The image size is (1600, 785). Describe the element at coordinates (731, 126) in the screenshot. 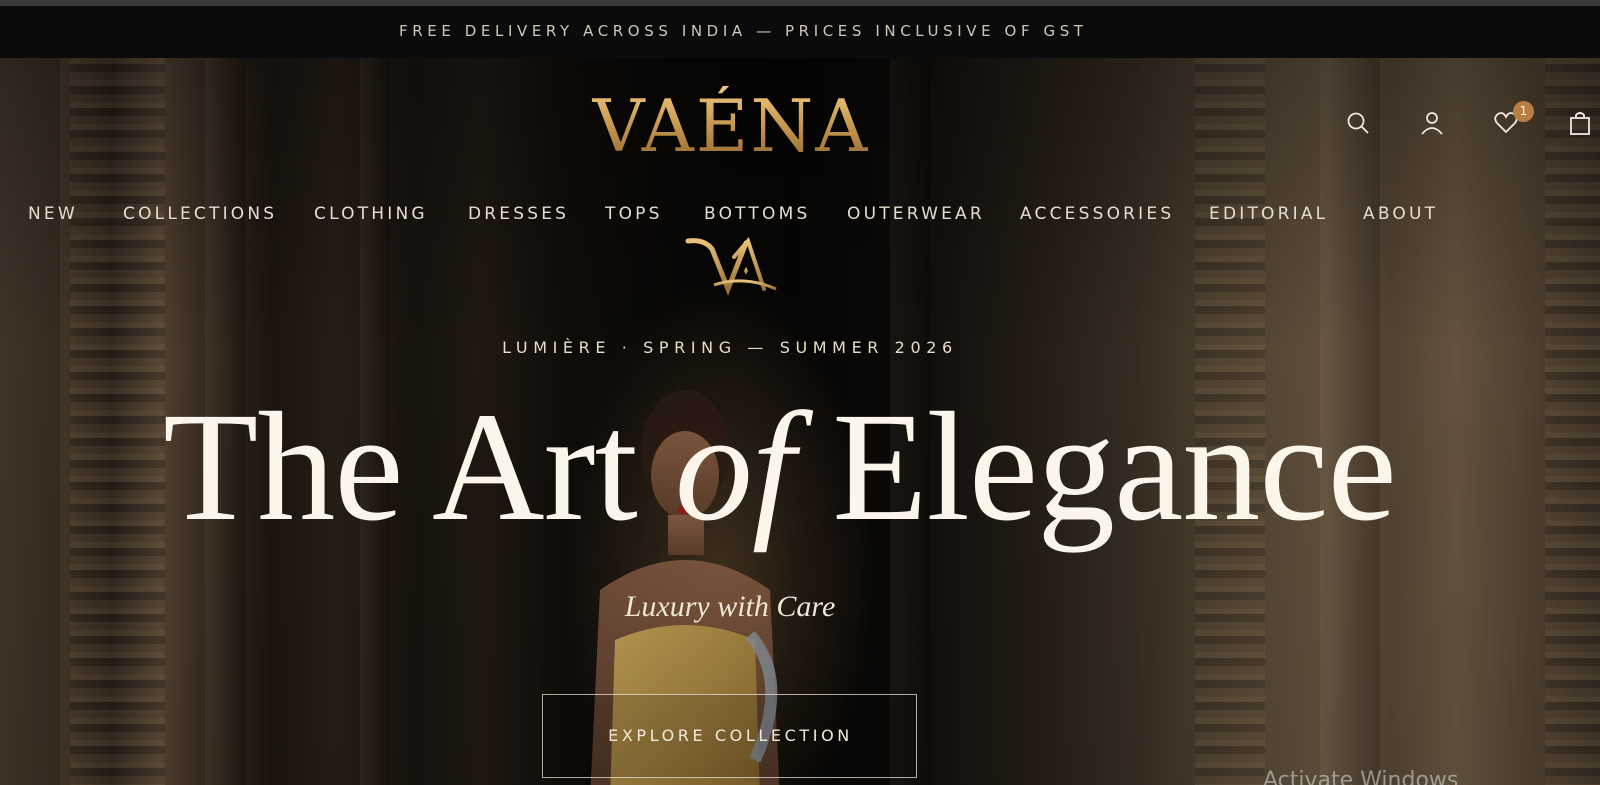

I see `brand-logo: VAÉNA` at that location.